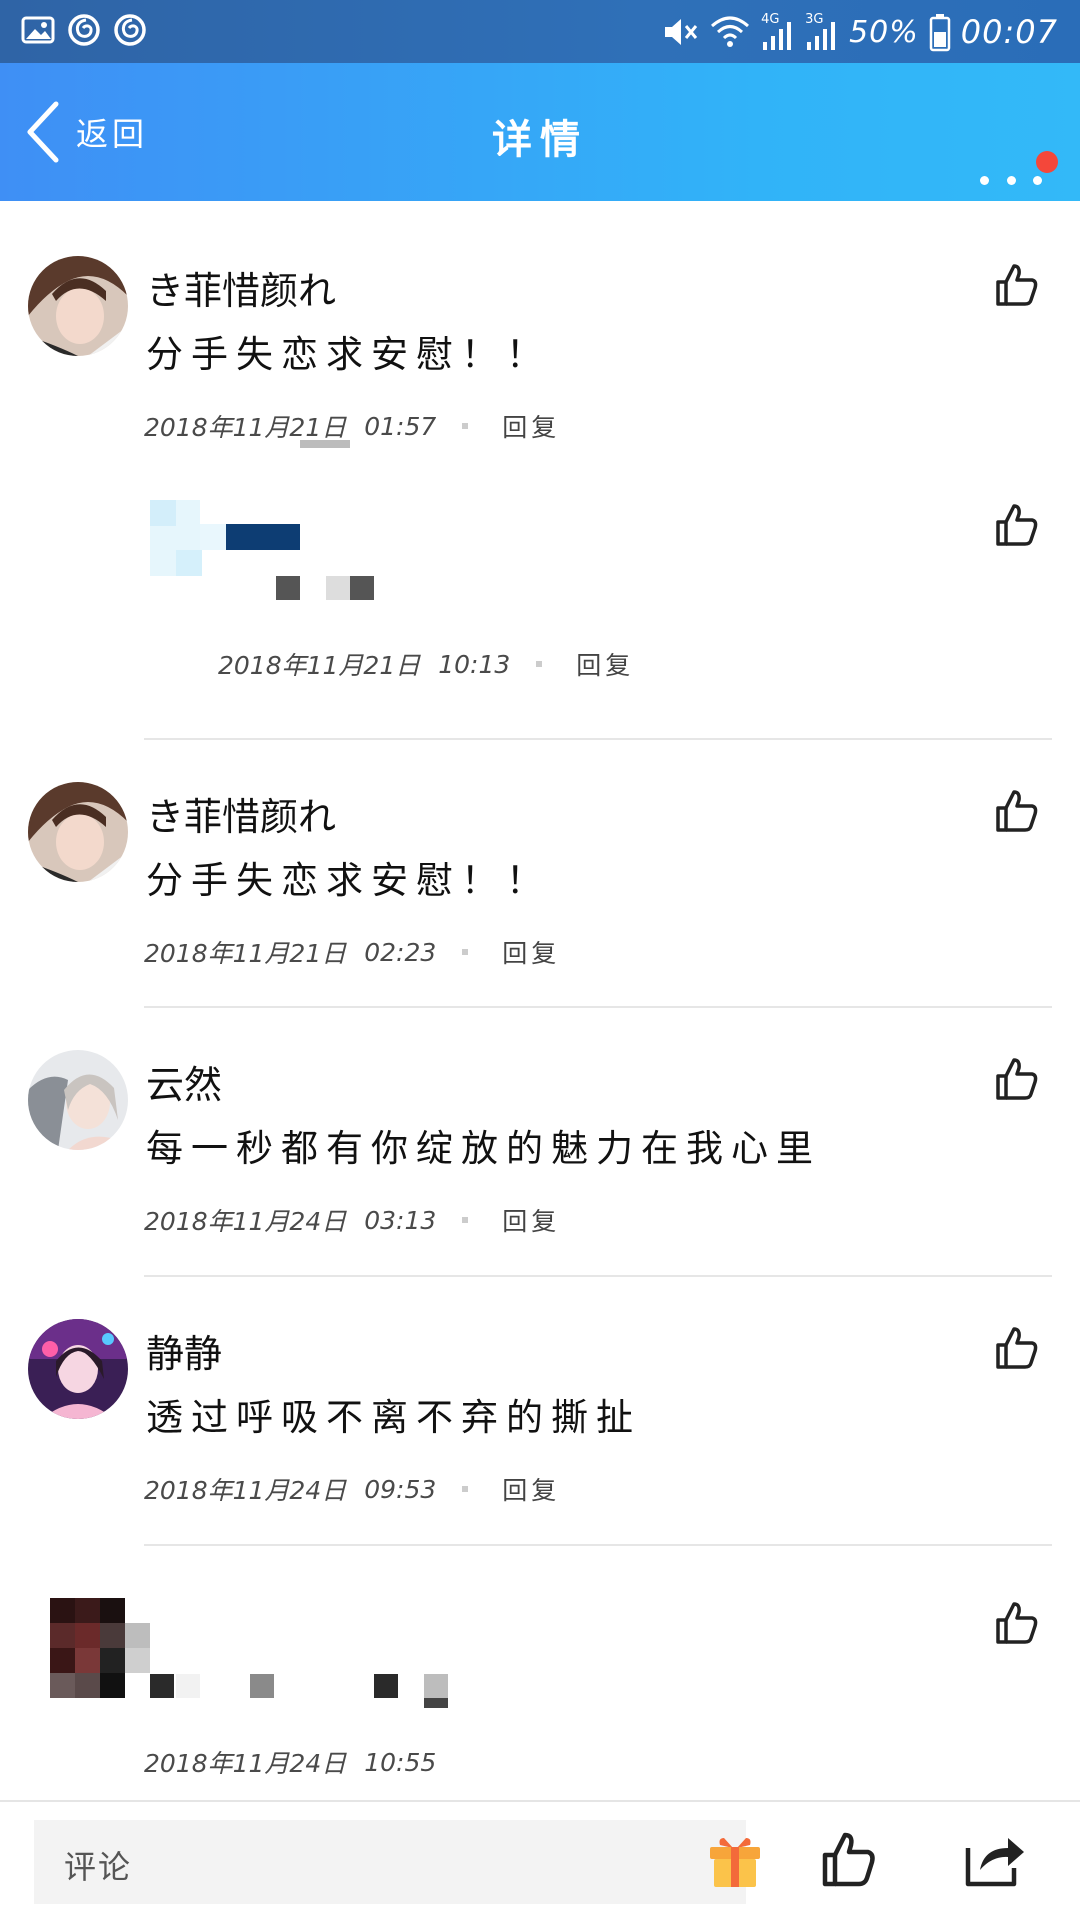  Describe the element at coordinates (940, 32) in the screenshot. I see `battery-icon` at that location.